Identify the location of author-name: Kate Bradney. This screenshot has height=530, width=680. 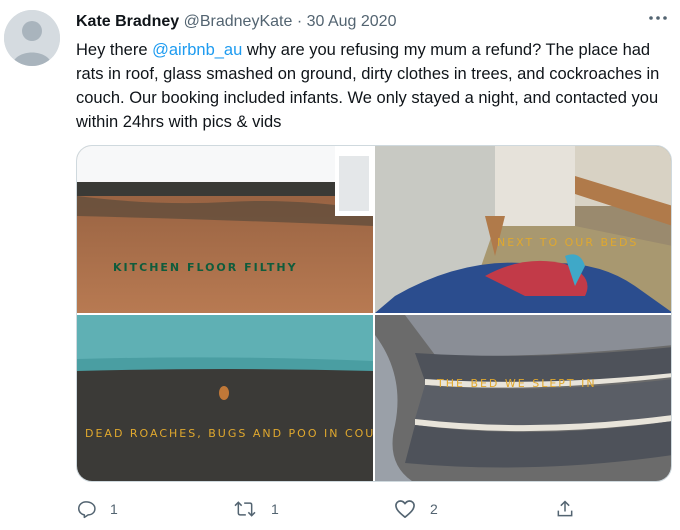
(127, 21).